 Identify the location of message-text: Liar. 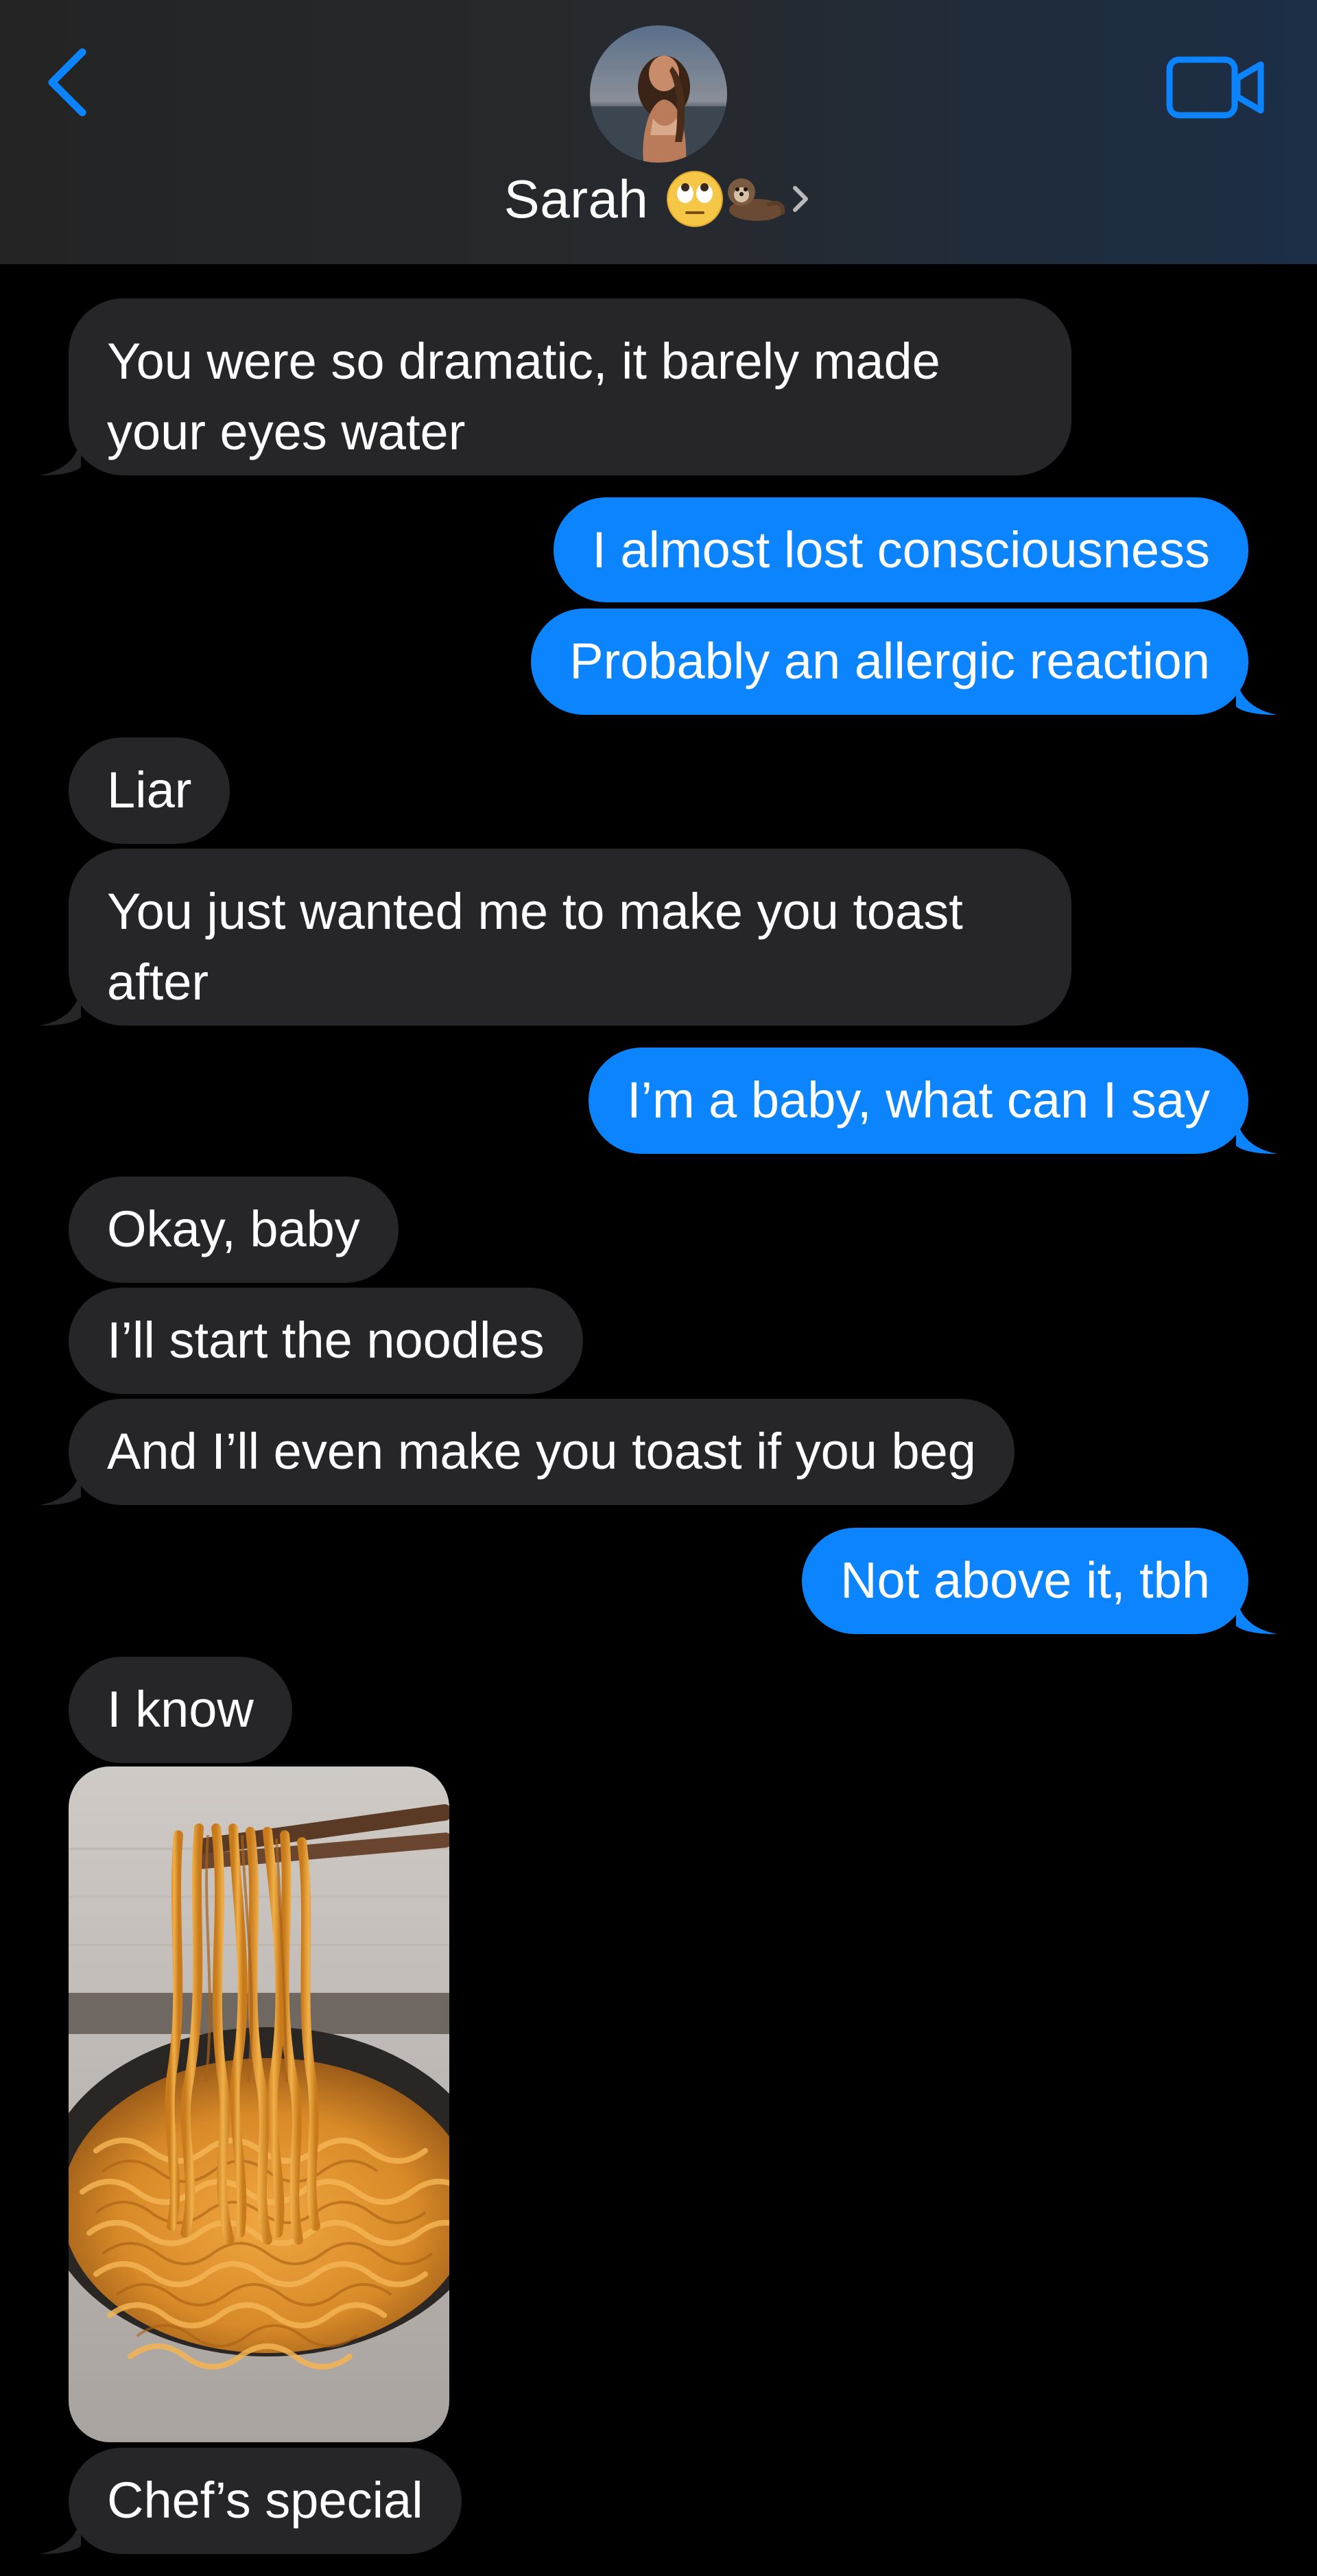
(149, 789).